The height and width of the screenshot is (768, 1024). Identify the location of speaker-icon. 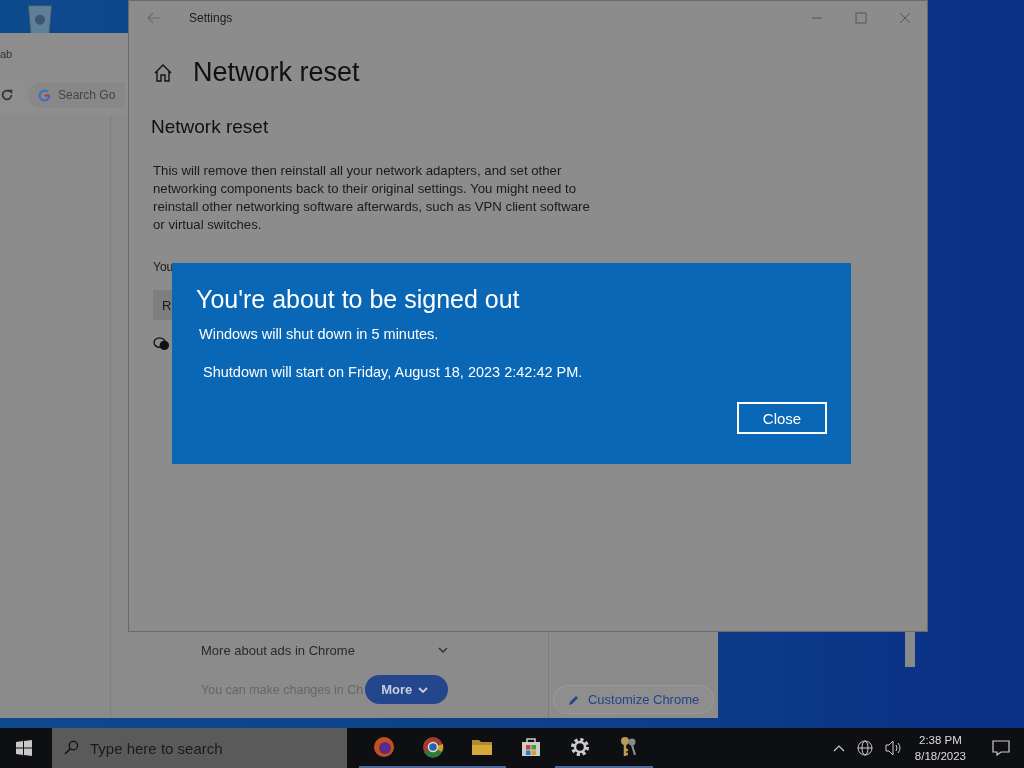
(893, 748).